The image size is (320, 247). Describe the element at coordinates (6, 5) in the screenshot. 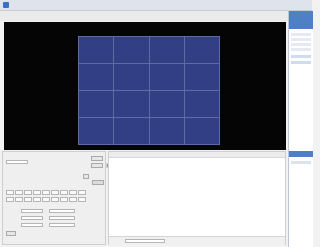

I see `app-icon` at that location.